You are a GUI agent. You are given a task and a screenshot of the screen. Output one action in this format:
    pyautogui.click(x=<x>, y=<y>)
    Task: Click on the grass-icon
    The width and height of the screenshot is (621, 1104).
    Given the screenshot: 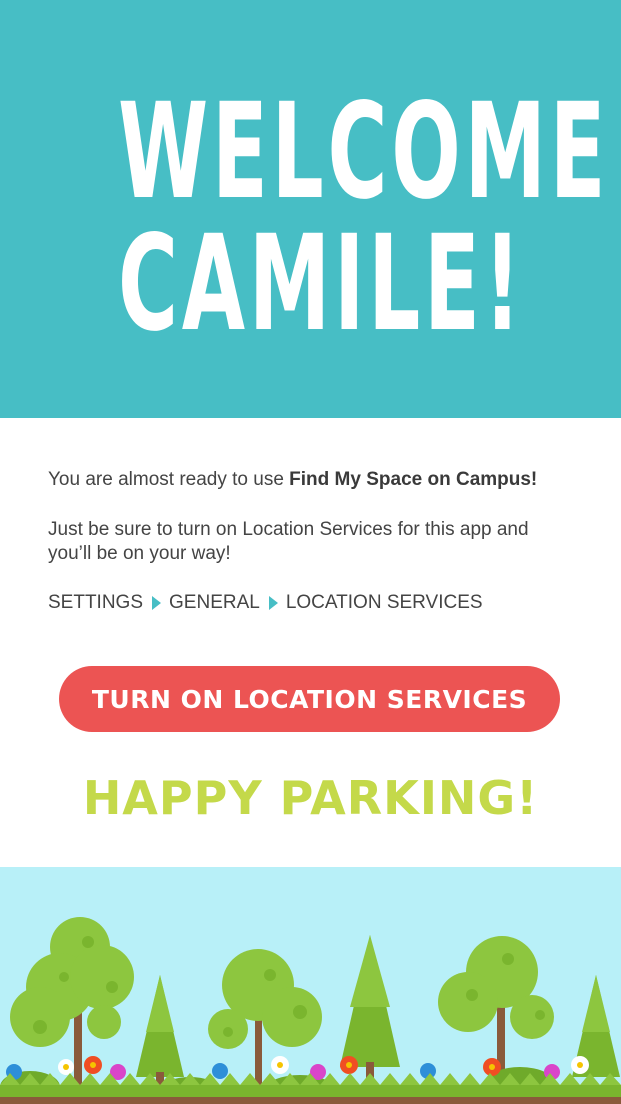 What is the action you would take?
    pyautogui.click(x=310, y=1088)
    